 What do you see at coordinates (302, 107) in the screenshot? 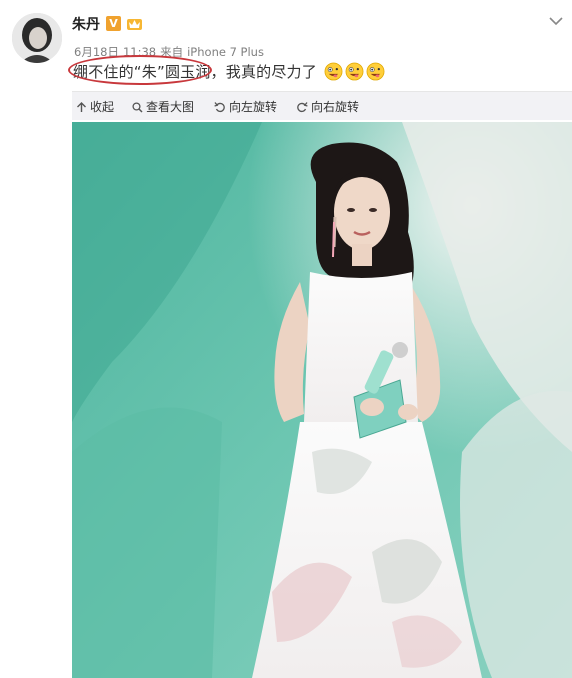
I see `rotate-right-icon` at bounding box center [302, 107].